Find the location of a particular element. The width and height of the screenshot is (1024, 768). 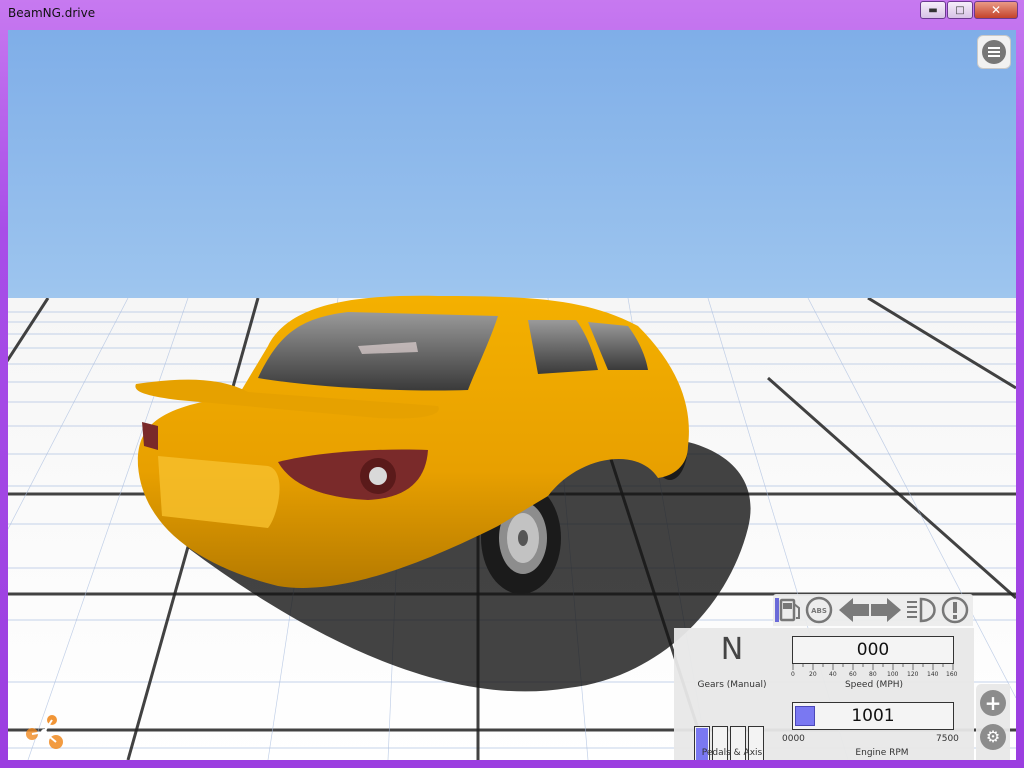

fuel-icon is located at coordinates (787, 610).